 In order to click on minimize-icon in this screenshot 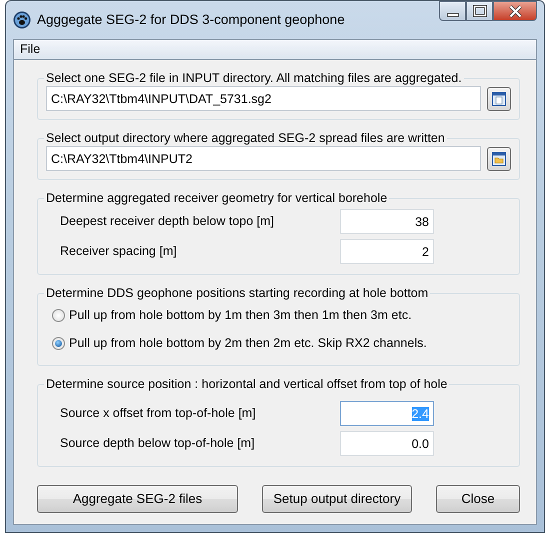, I will do `click(452, 14)`.